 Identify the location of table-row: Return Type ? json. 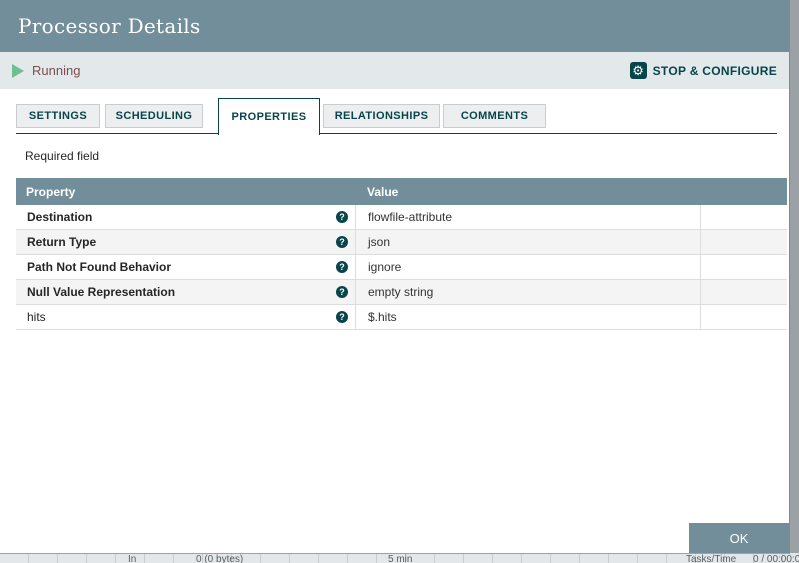
(401, 242).